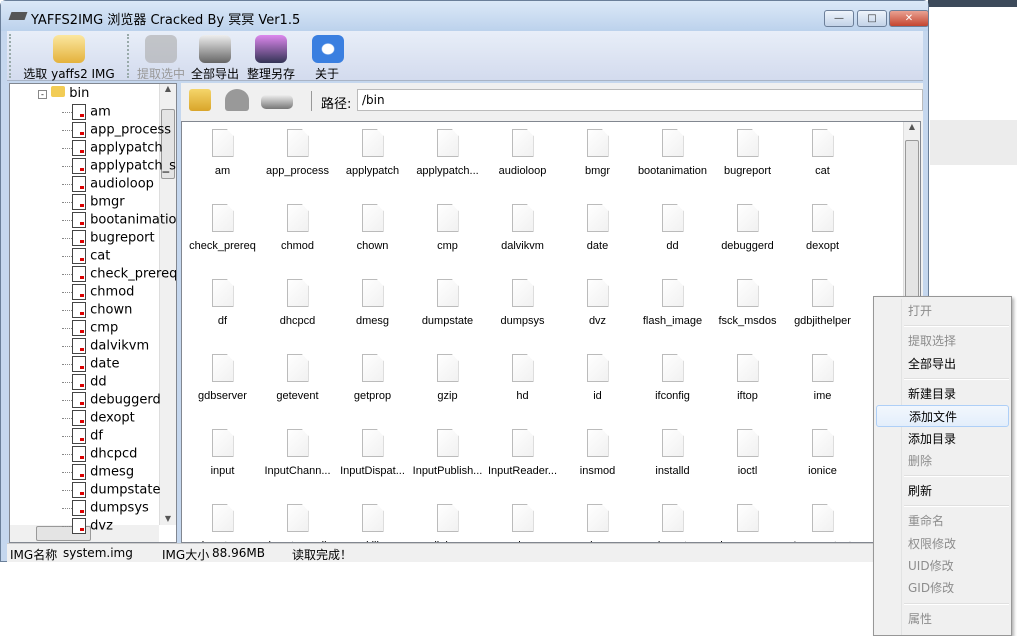  I want to click on up-folder-icon, so click(200, 100).